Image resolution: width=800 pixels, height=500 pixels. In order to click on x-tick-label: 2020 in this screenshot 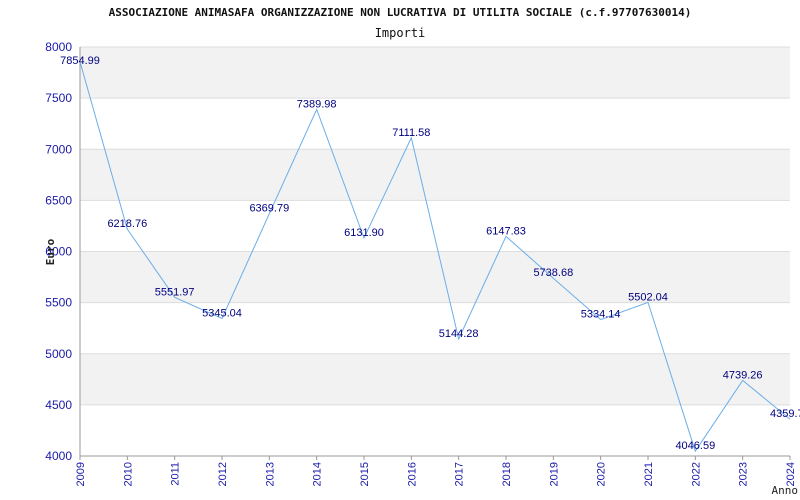, I will do `click(602, 474)`.